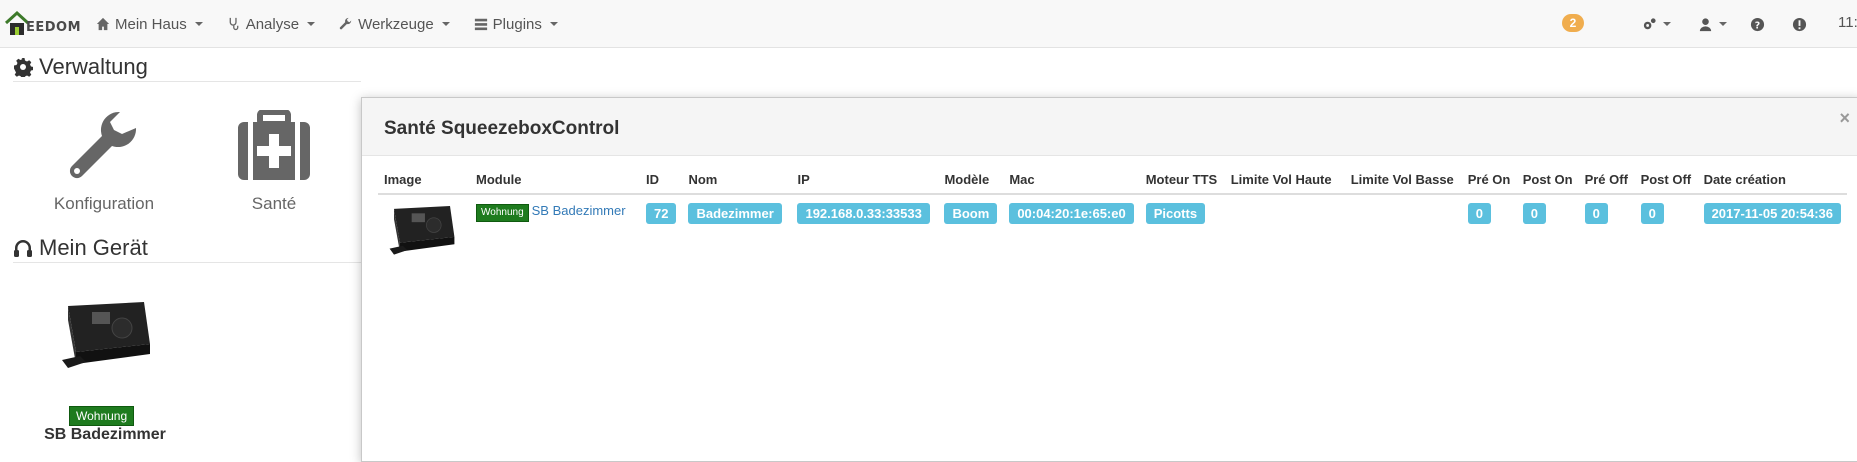  What do you see at coordinates (1109, 127) in the screenshot?
I see `modal-header: Santé SqueezeboxControl ×` at bounding box center [1109, 127].